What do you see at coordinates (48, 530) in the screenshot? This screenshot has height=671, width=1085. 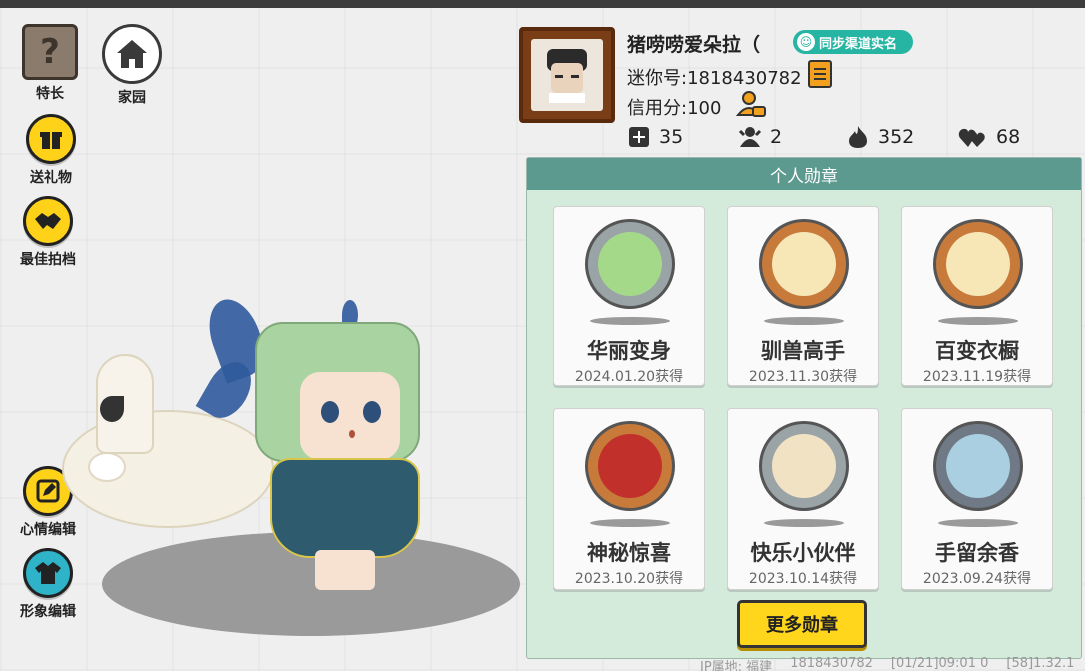 I see `mood-edit-label: 心情编辑` at bounding box center [48, 530].